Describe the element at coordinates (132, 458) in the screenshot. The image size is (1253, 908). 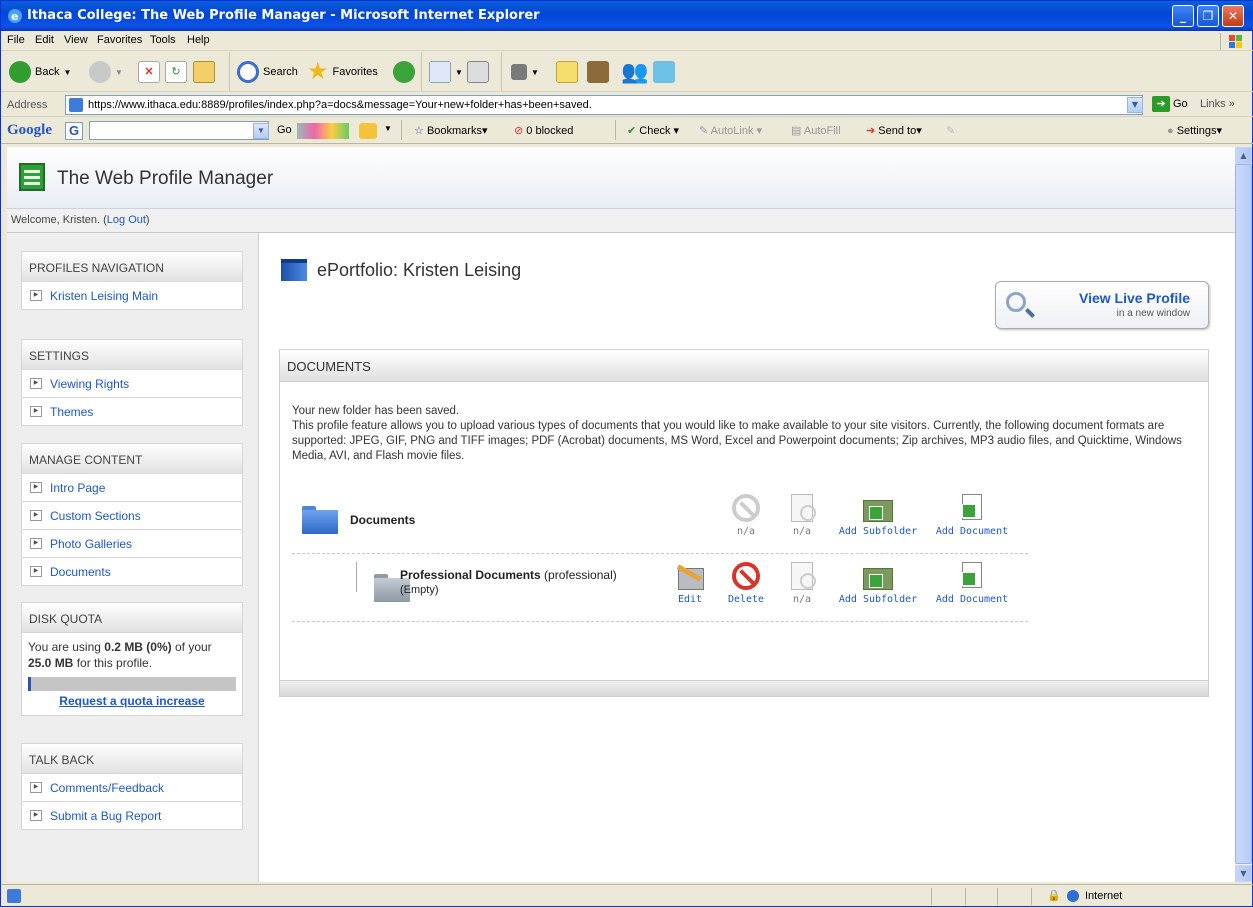
I see `section-title: MANAGE CONTENT` at that location.